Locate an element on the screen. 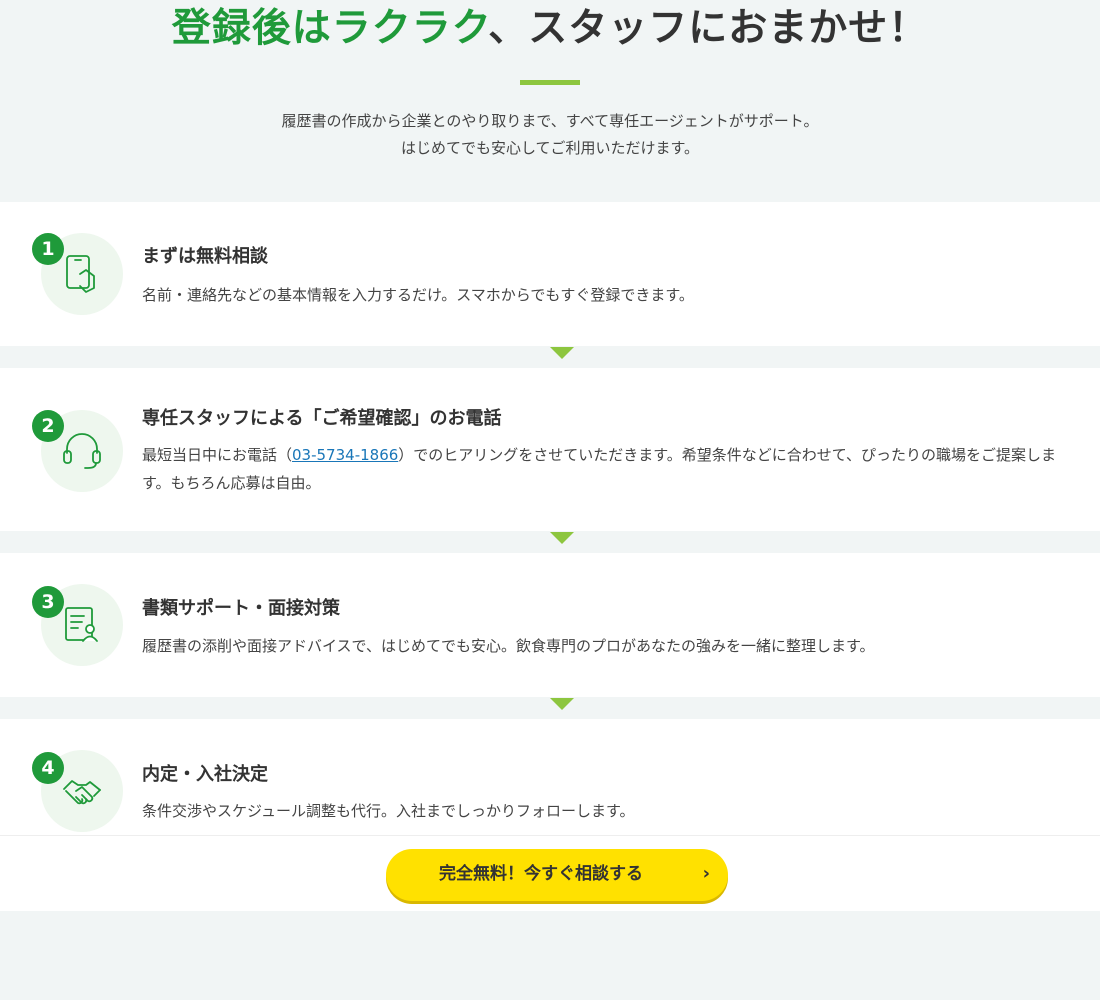 Image resolution: width=1100 pixels, height=1000 pixels. chevron-right-icon: › is located at coordinates (706, 873).